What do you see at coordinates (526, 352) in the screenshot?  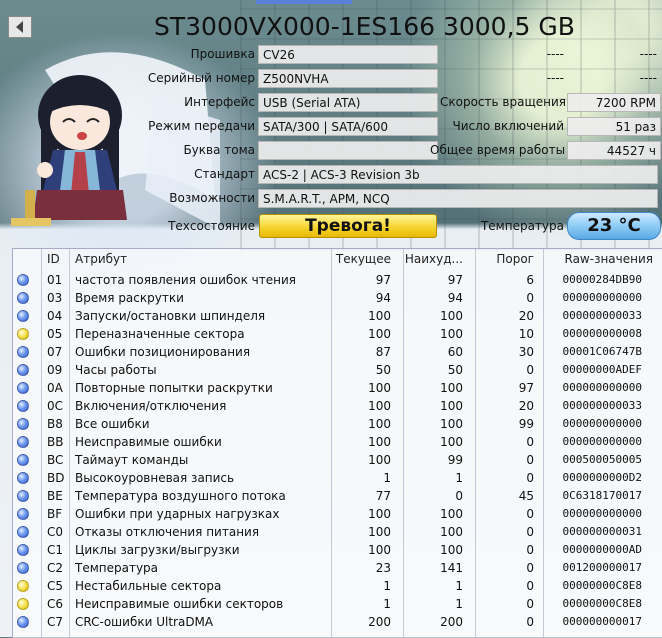 I see `cell-threshold: 30` at bounding box center [526, 352].